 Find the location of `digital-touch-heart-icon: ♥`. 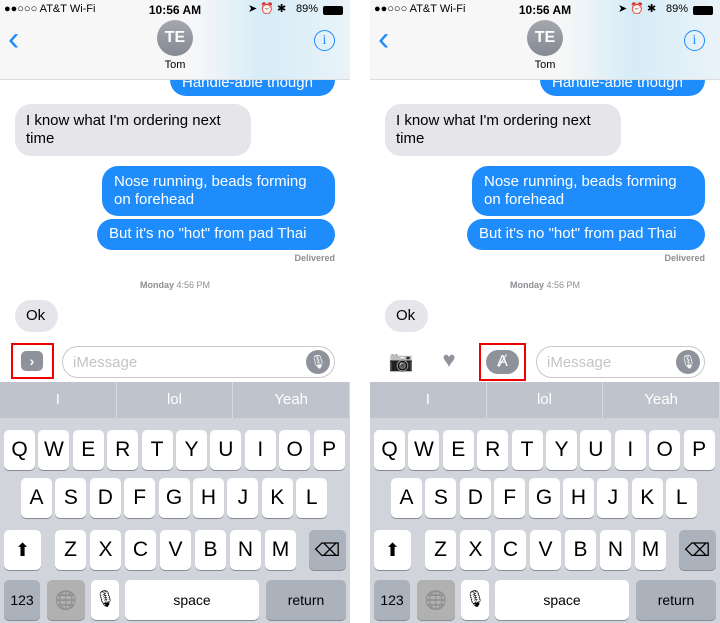

digital-touch-heart-icon: ♥ is located at coordinates (449, 360).